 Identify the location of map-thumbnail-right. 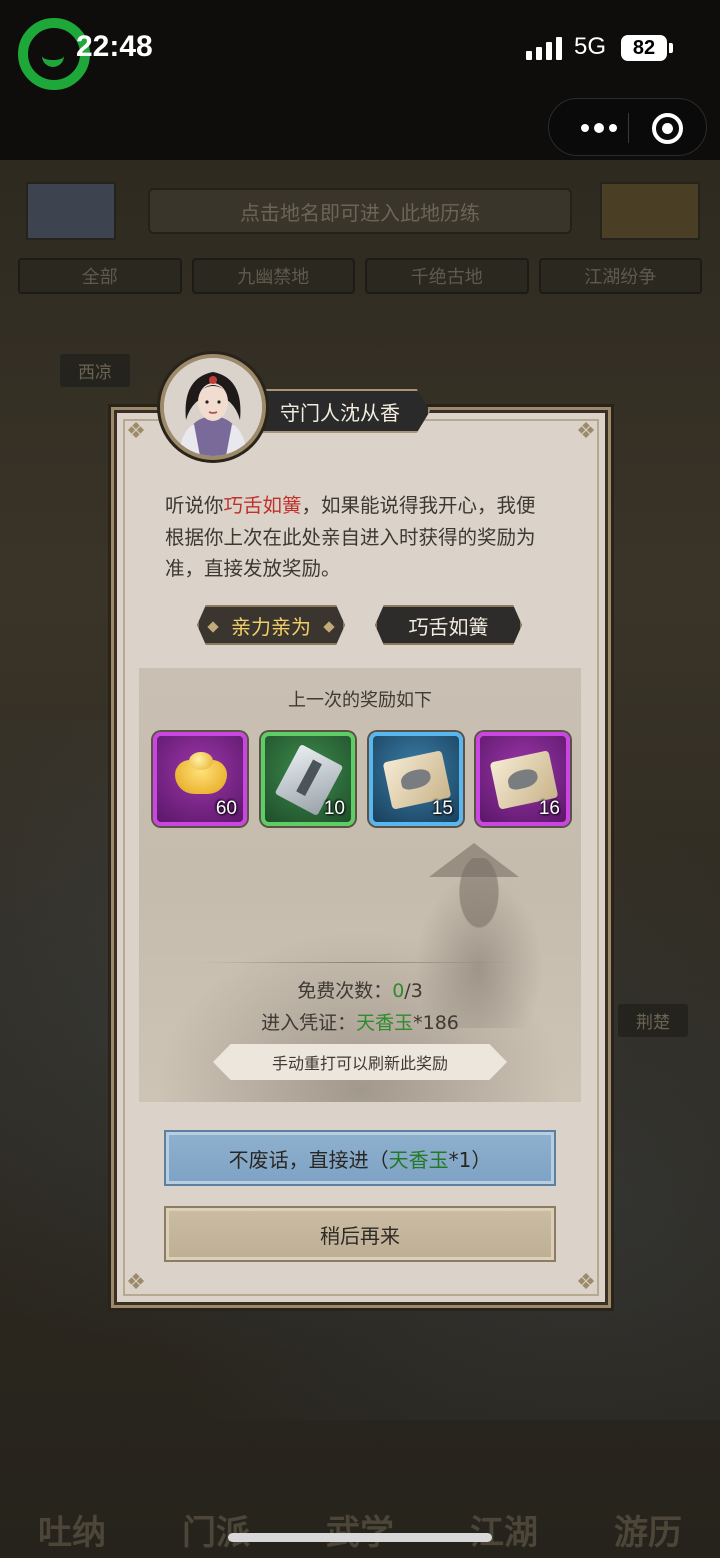
(650, 211).